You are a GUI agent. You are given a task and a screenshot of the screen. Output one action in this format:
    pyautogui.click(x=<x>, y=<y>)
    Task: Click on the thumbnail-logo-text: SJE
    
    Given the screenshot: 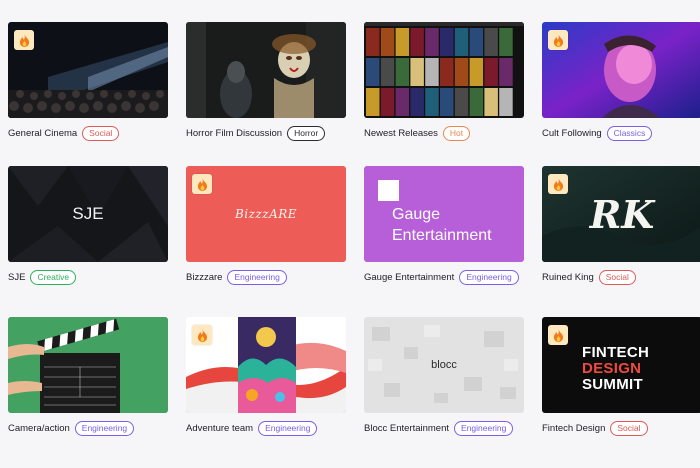 What is the action you would take?
    pyautogui.click(x=88, y=213)
    